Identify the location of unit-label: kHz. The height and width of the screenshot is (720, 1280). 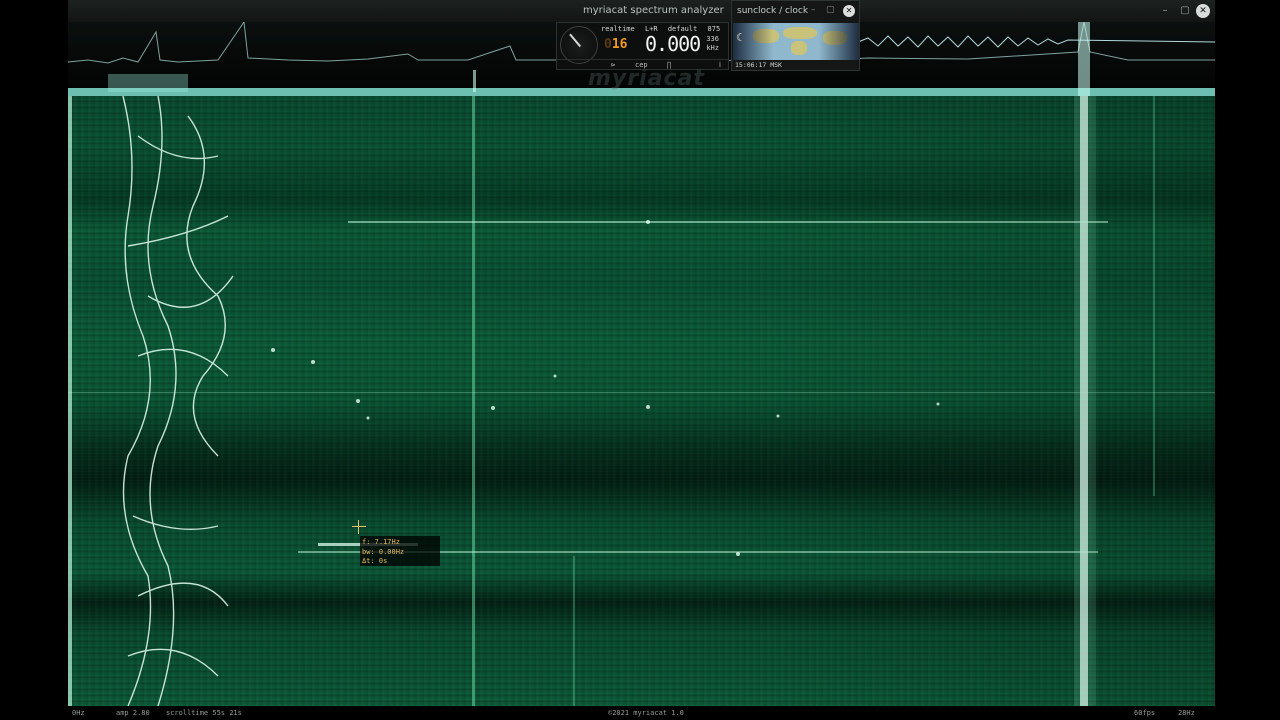
(712, 48).